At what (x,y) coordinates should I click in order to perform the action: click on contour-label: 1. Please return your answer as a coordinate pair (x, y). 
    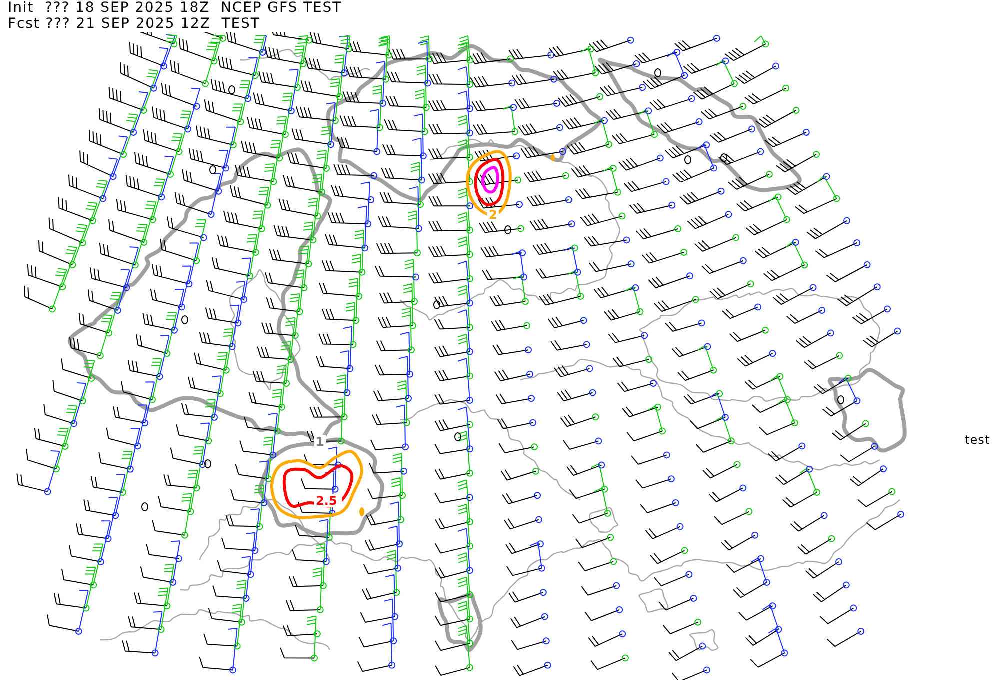
    Looking at the image, I should click on (320, 442).